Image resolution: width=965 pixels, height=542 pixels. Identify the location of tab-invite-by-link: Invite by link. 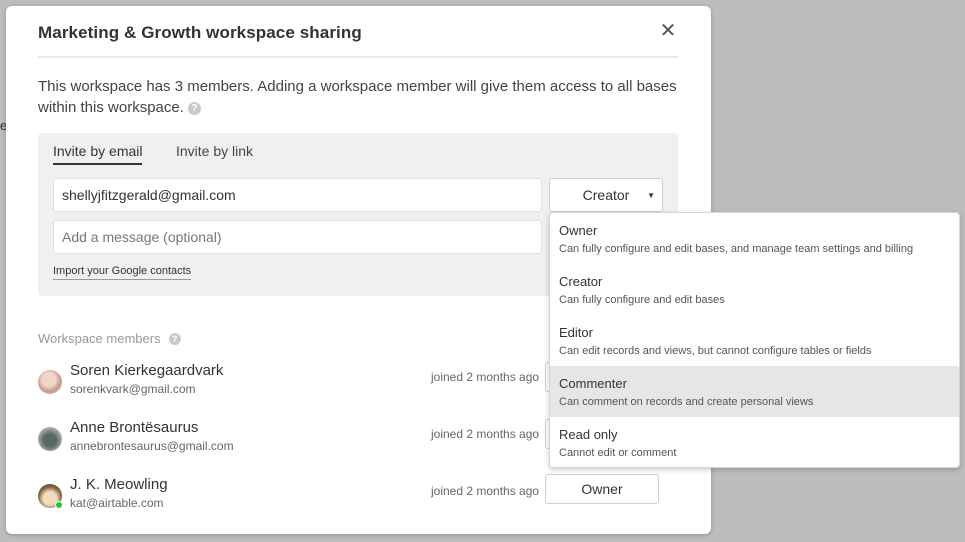
(214, 153).